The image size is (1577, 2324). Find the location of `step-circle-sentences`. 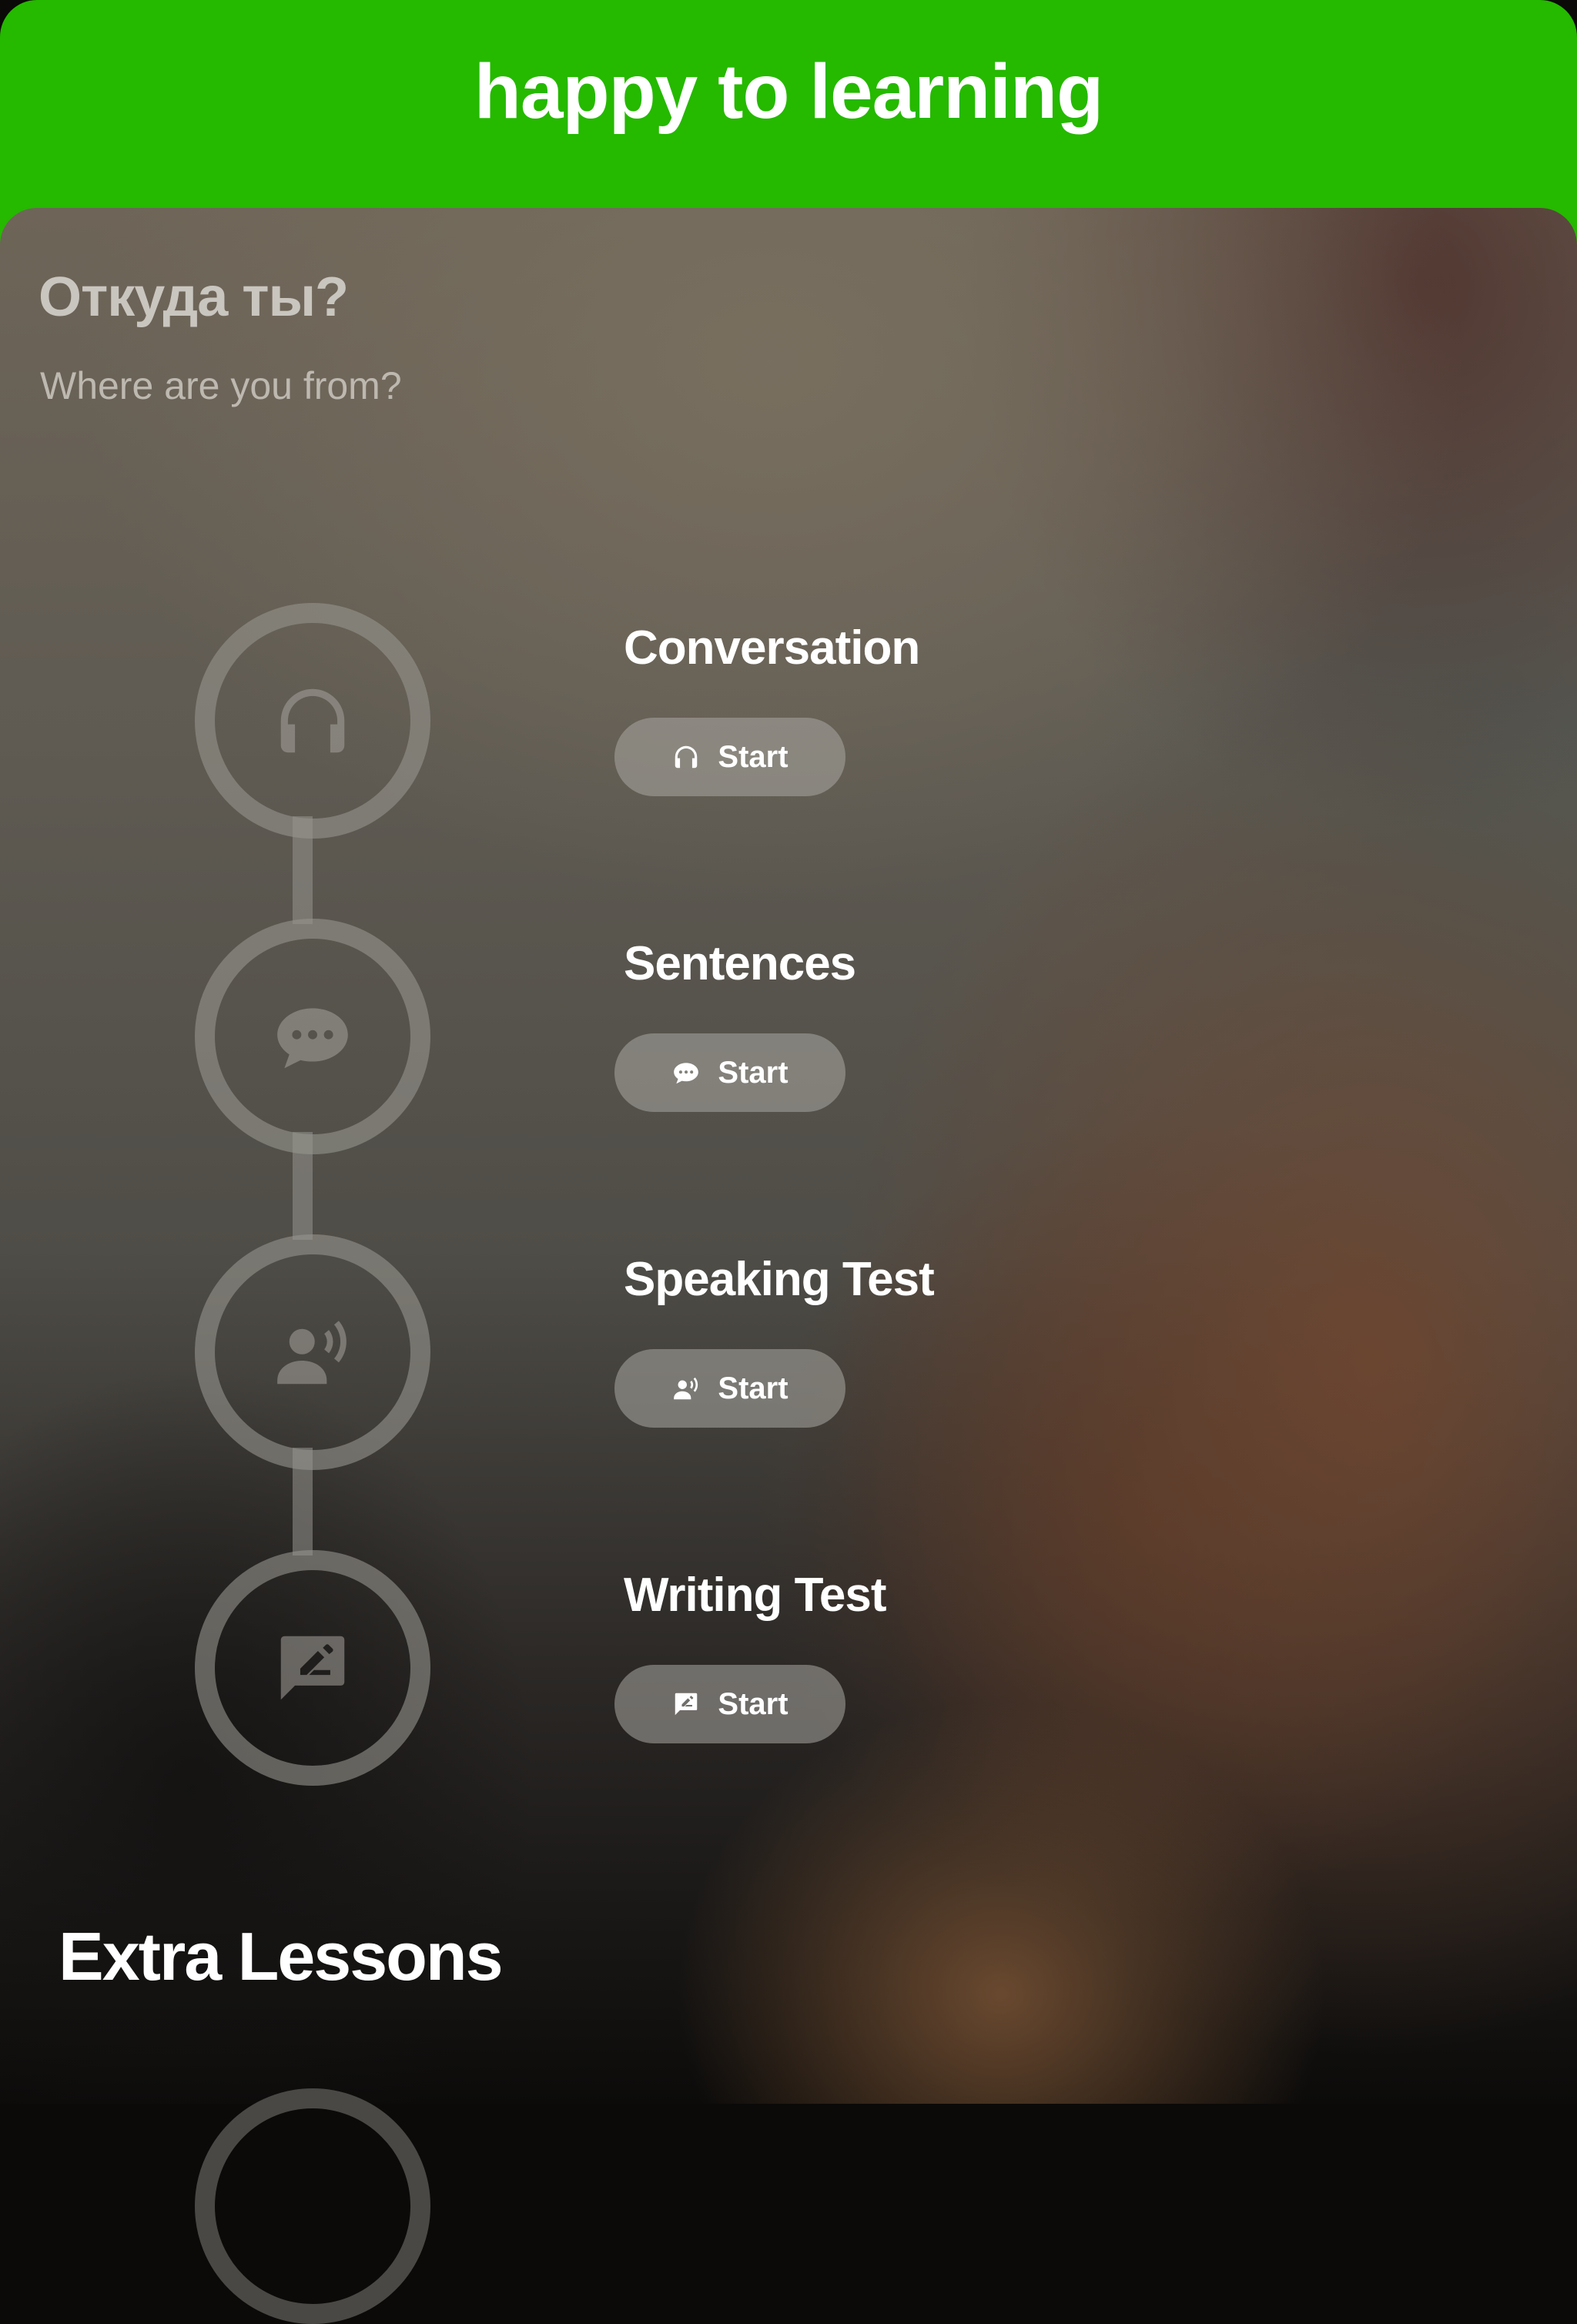

step-circle-sentences is located at coordinates (312, 1036).